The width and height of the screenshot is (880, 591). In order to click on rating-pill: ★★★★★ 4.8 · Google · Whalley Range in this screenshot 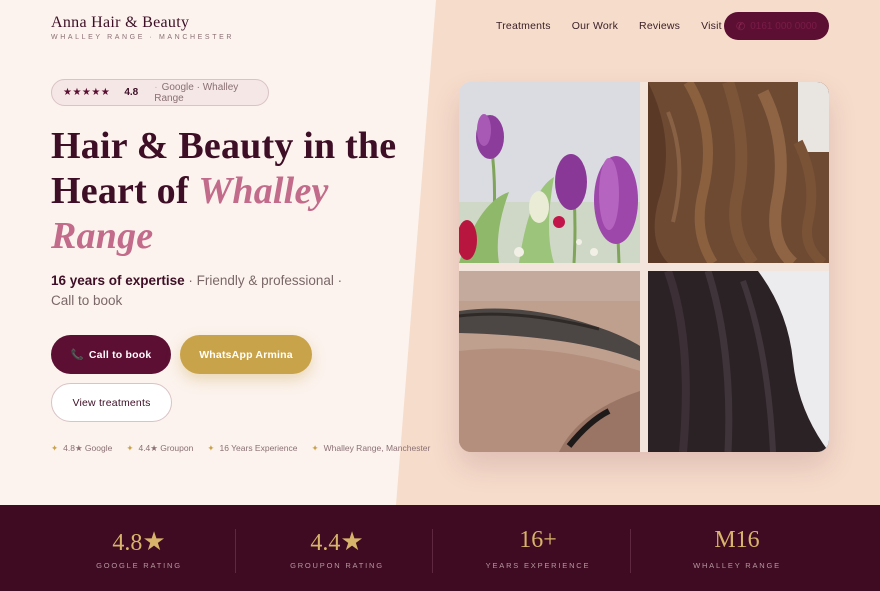, I will do `click(160, 92)`.